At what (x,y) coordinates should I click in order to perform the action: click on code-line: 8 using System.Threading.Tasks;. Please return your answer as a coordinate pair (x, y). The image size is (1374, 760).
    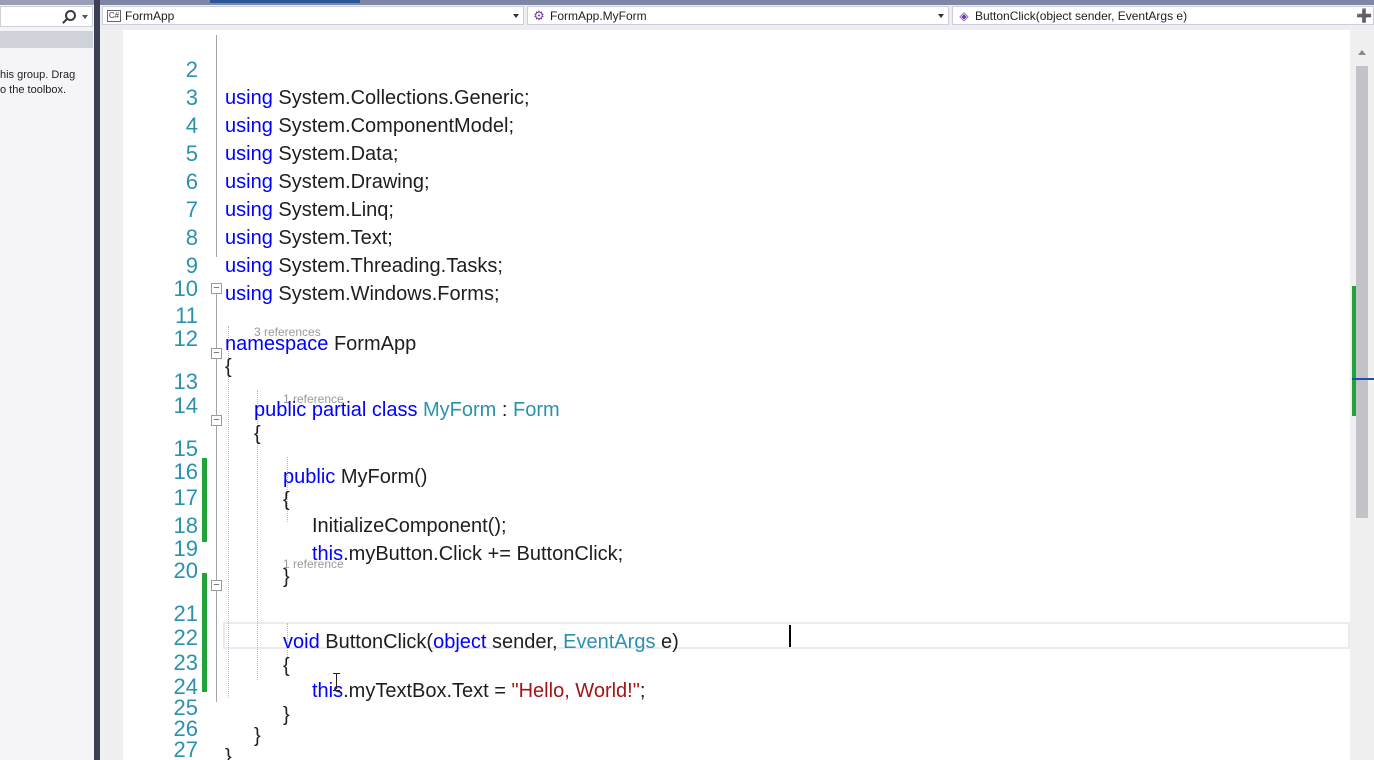
    Looking at the image, I should click on (725, 236).